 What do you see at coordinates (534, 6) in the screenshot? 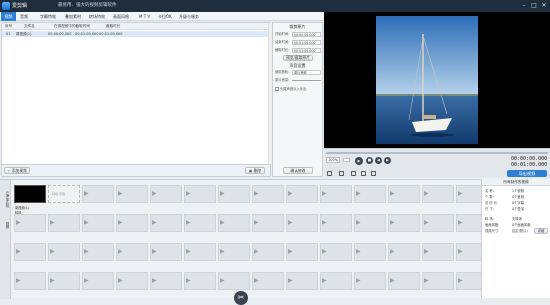
I see `maximize-button: □` at bounding box center [534, 6].